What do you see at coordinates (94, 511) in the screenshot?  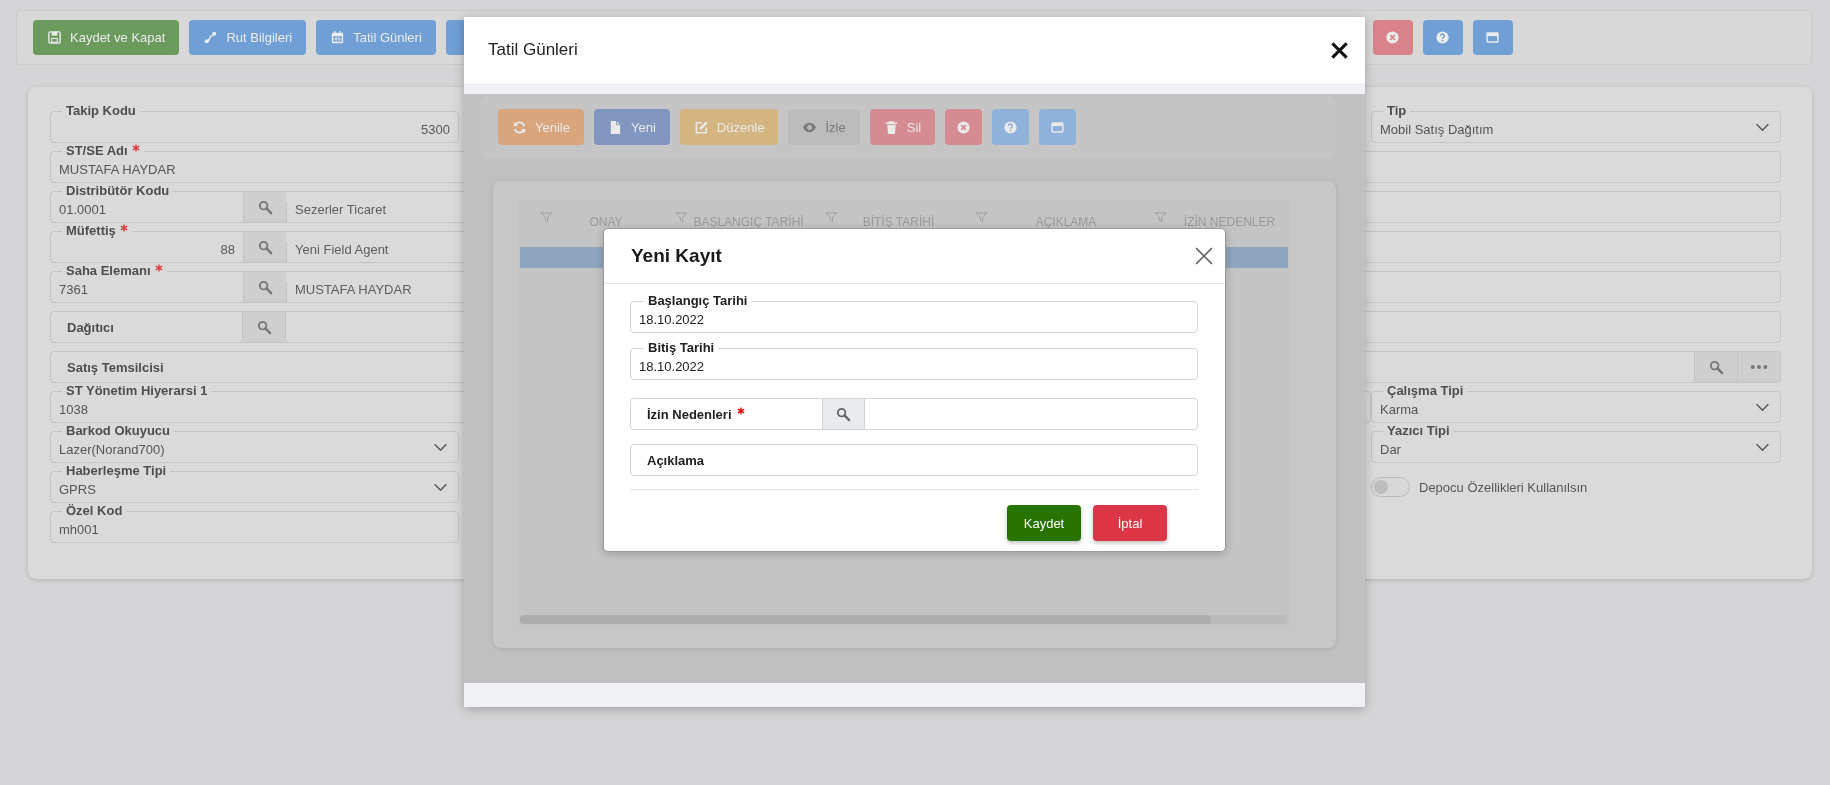 I see `field-label: Özel Kod` at bounding box center [94, 511].